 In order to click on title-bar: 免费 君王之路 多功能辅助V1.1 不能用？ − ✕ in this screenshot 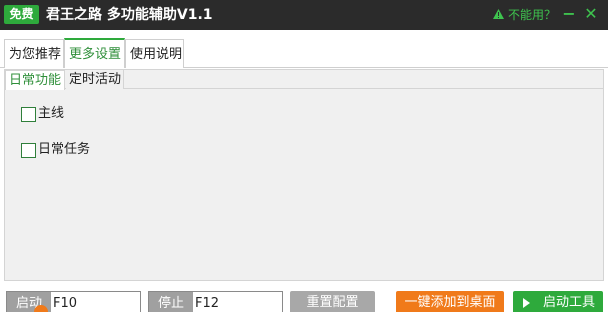, I will do `click(304, 15)`.